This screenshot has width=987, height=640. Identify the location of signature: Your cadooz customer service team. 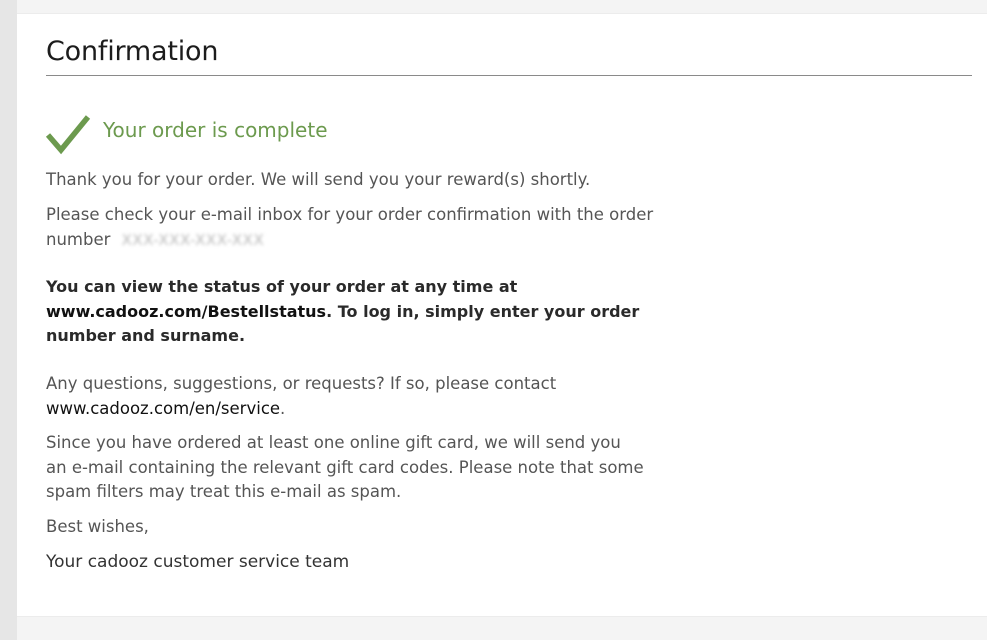
(198, 562).